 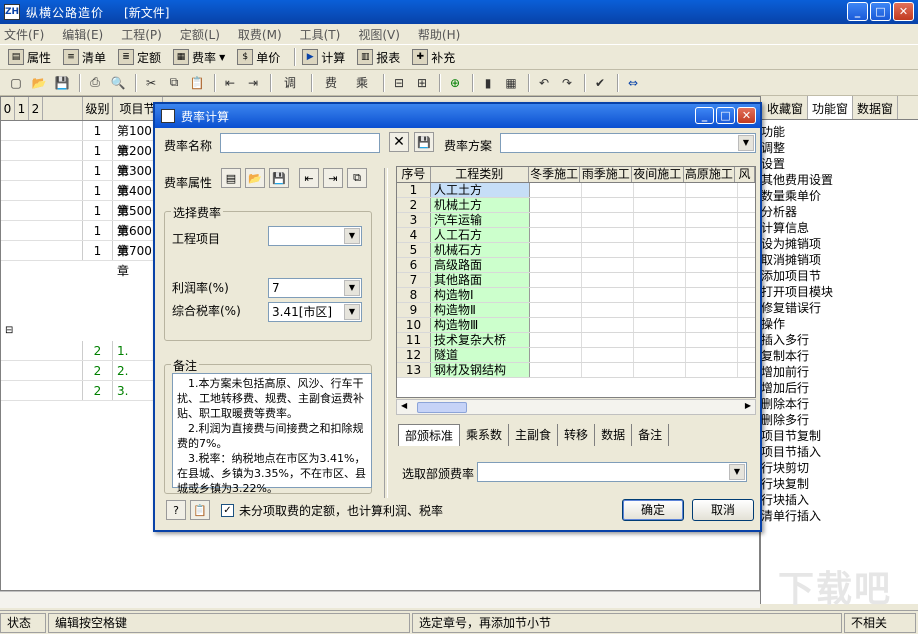 What do you see at coordinates (704, 115) in the screenshot?
I see `dialog-minimize-button: _` at bounding box center [704, 115].